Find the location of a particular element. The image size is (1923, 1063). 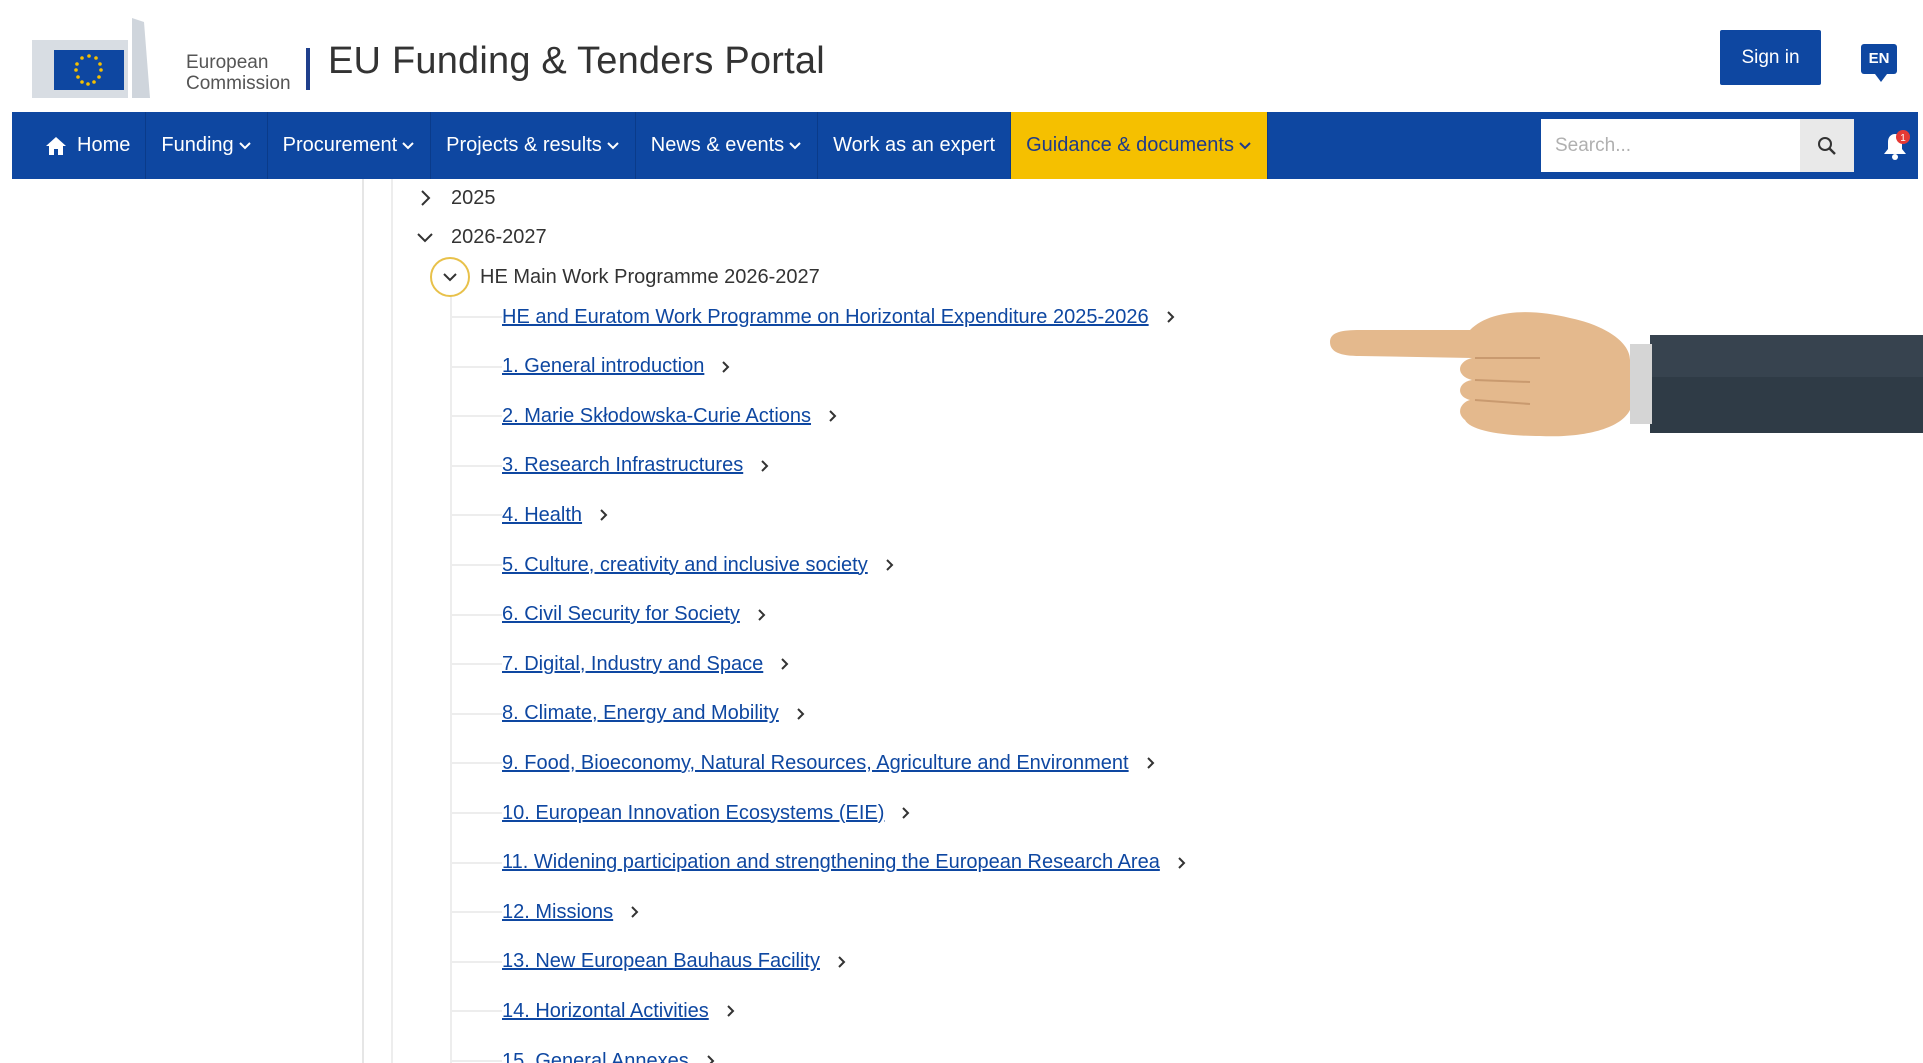

wp-link: 7. Digital, Industry and Space is located at coordinates (632, 664).